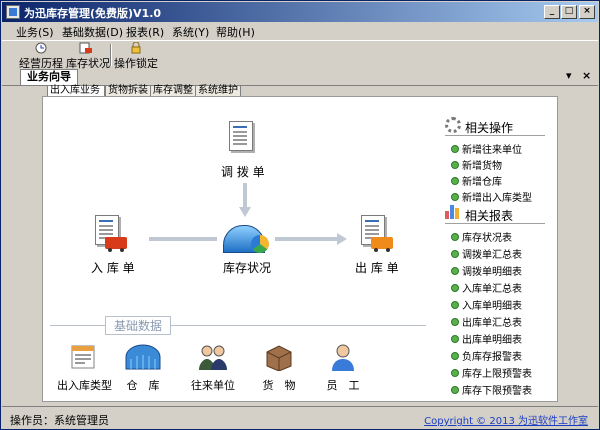  What do you see at coordinates (41, 56) in the screenshot?
I see `toolbar-history-button: 经营历程` at bounding box center [41, 56].